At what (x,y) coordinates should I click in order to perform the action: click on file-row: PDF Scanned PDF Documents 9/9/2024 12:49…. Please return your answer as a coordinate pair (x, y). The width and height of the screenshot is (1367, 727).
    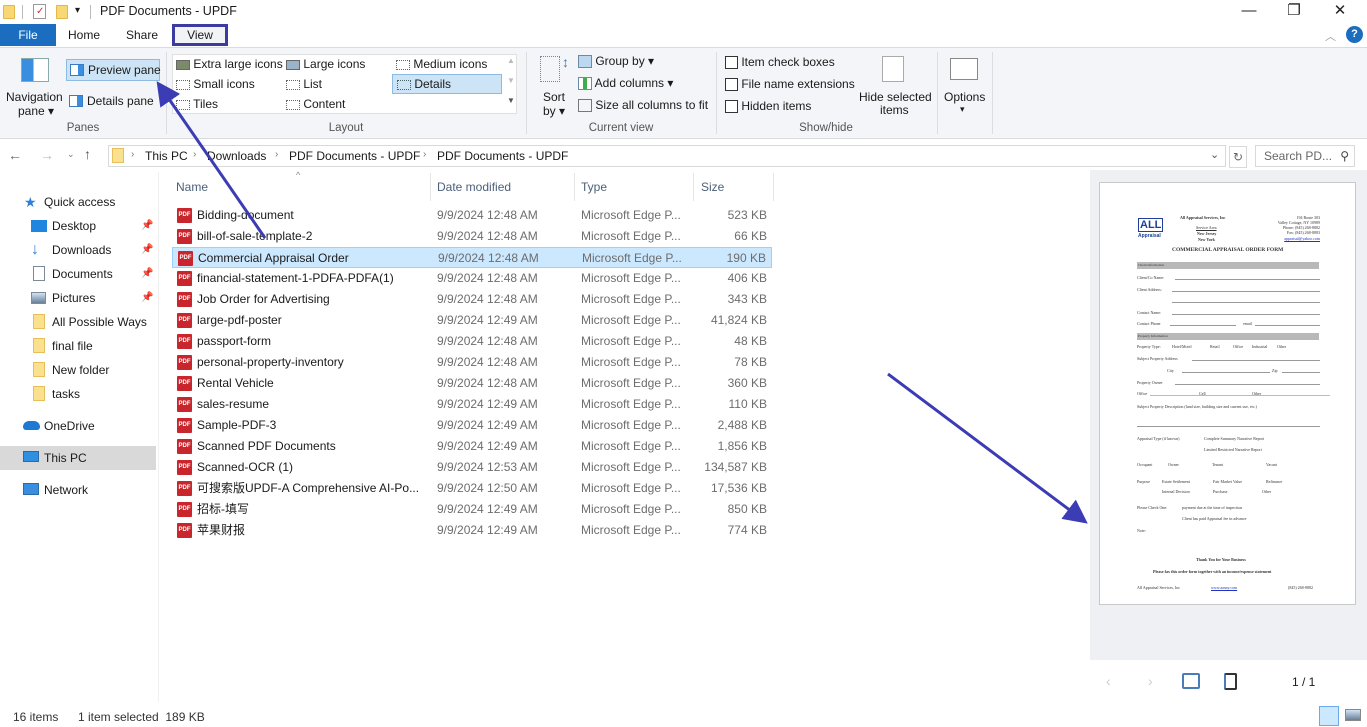
    Looking at the image, I should click on (472, 446).